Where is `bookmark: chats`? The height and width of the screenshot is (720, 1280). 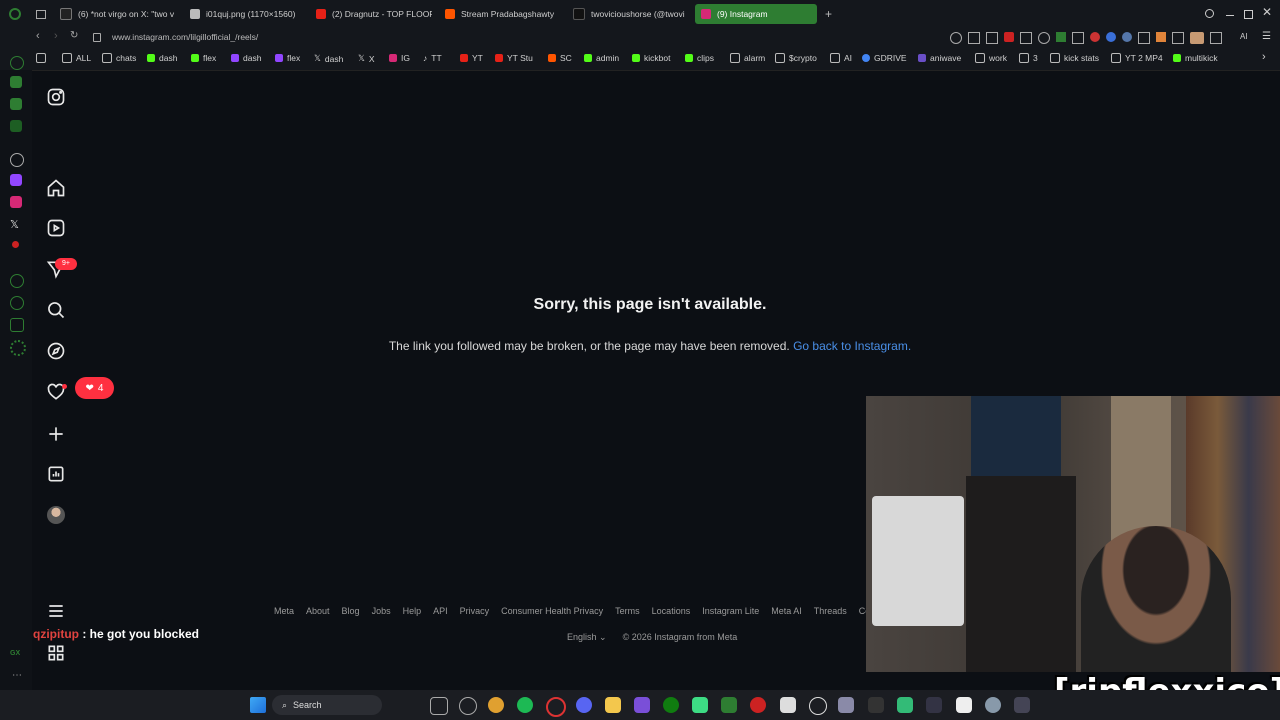
bookmark: chats is located at coordinates (119, 58).